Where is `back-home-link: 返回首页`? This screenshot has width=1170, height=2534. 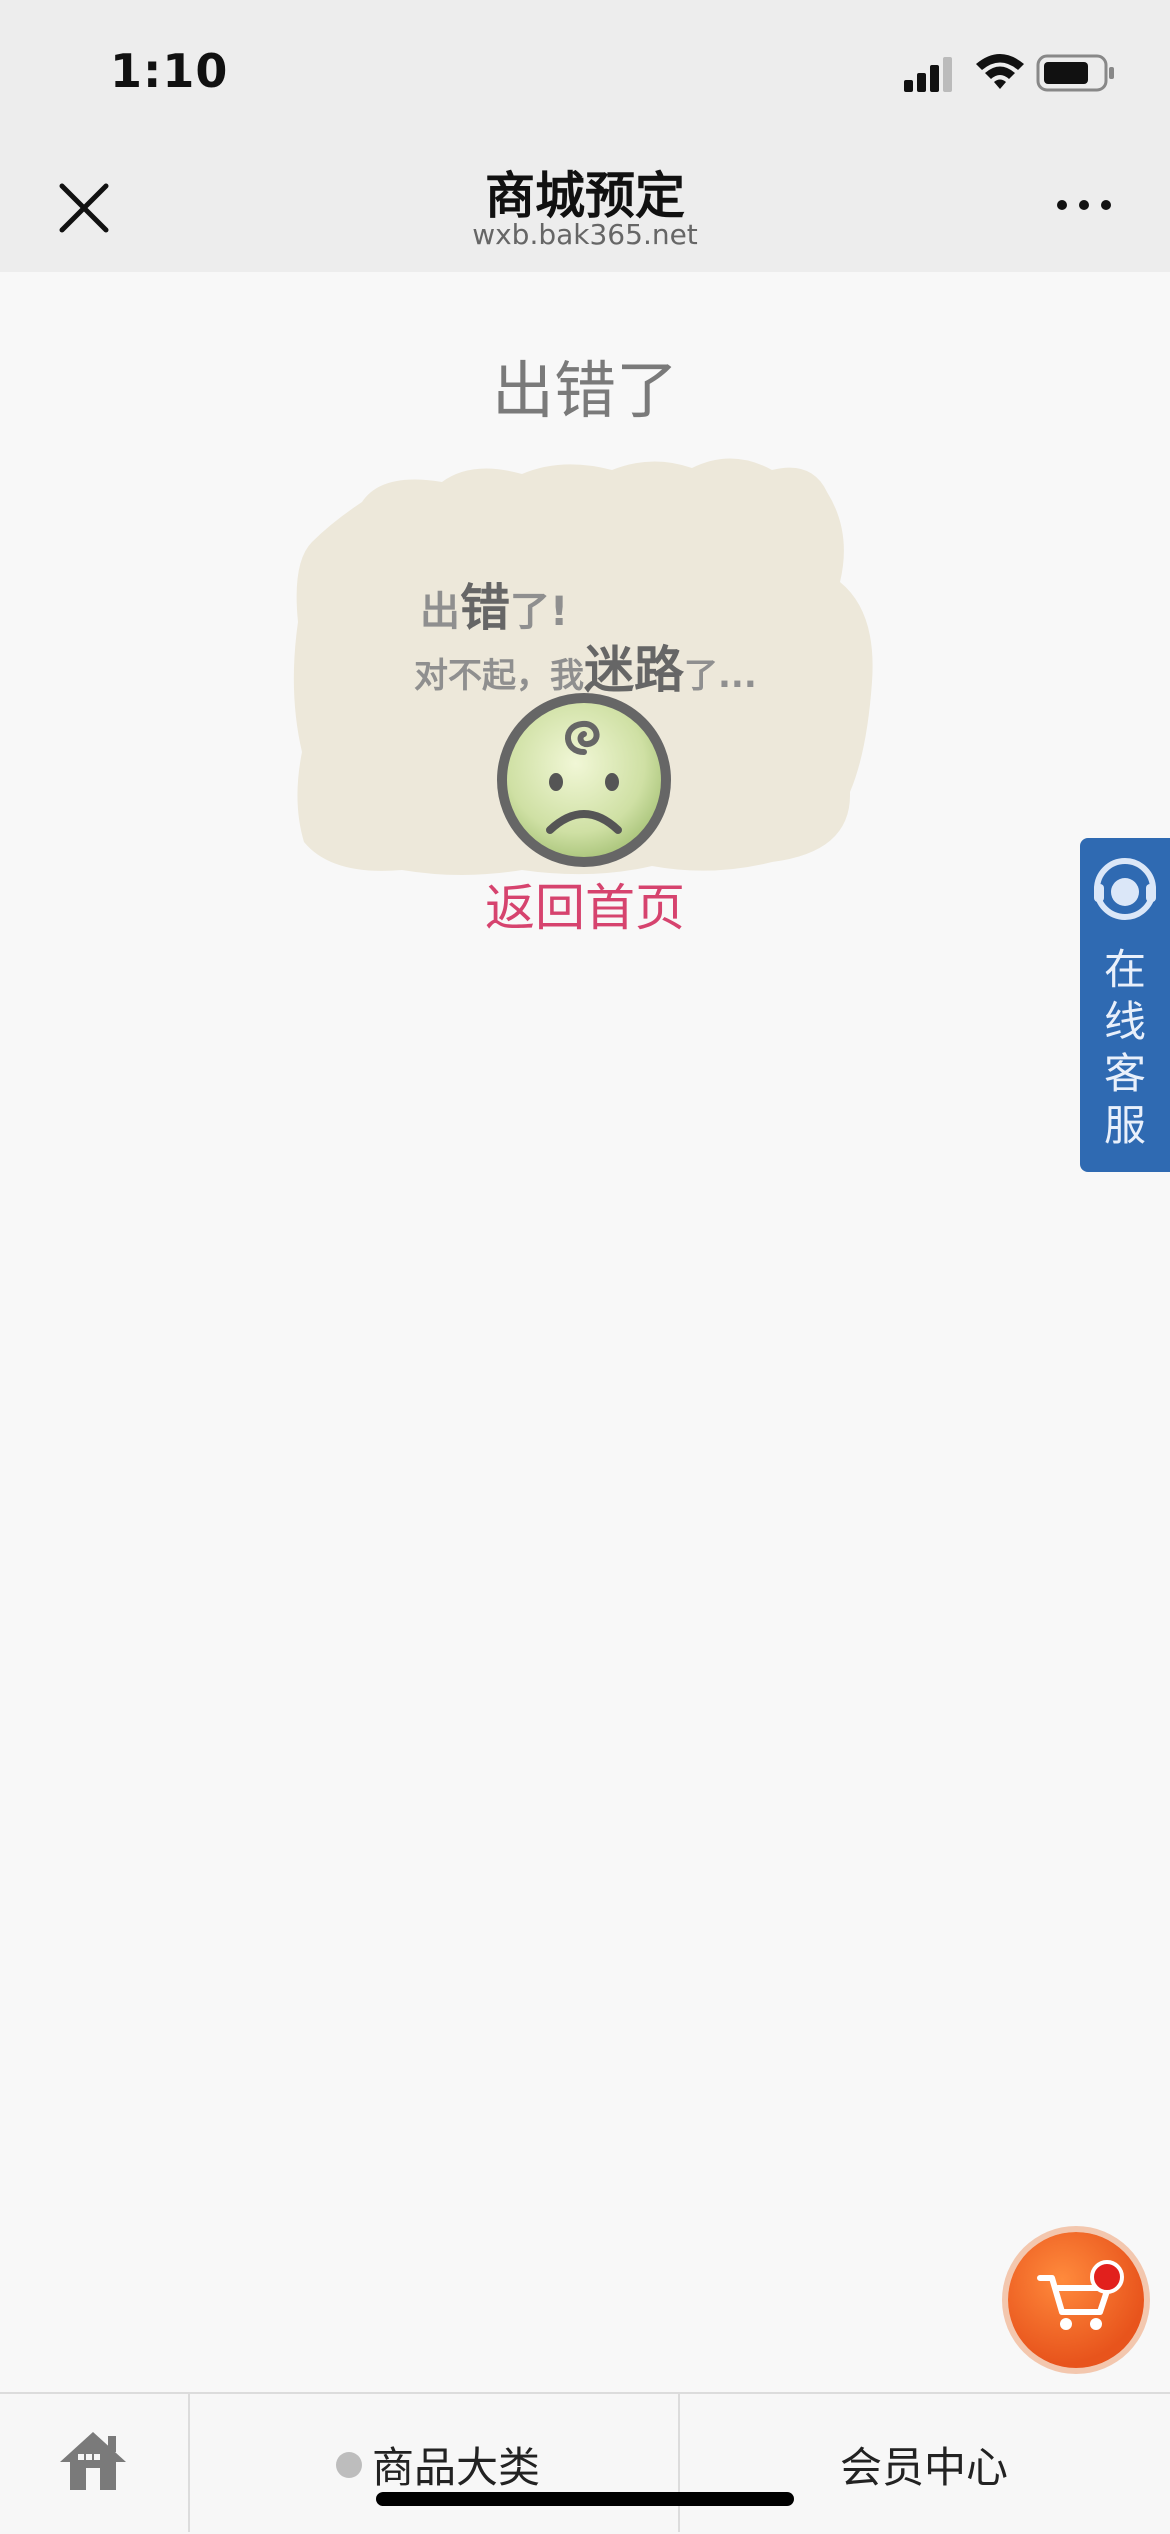 back-home-link: 返回首页 is located at coordinates (585, 904).